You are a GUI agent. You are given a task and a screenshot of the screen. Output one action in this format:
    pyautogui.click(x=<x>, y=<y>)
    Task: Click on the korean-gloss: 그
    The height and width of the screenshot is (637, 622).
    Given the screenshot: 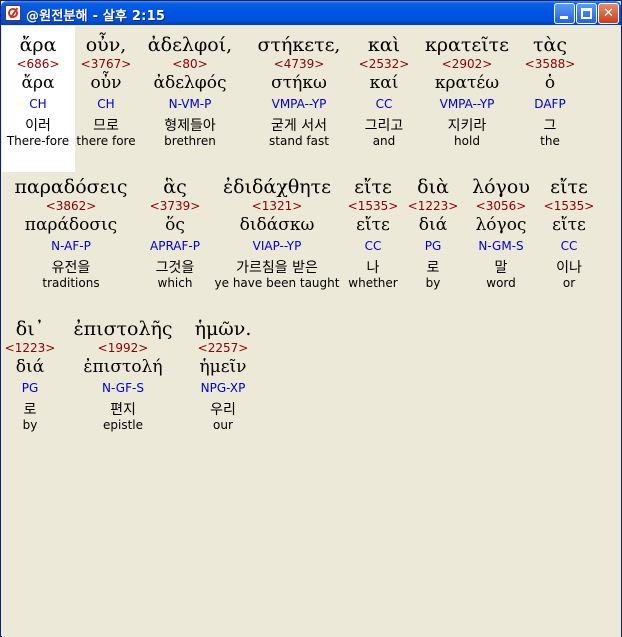 What is the action you would take?
    pyautogui.click(x=550, y=126)
    